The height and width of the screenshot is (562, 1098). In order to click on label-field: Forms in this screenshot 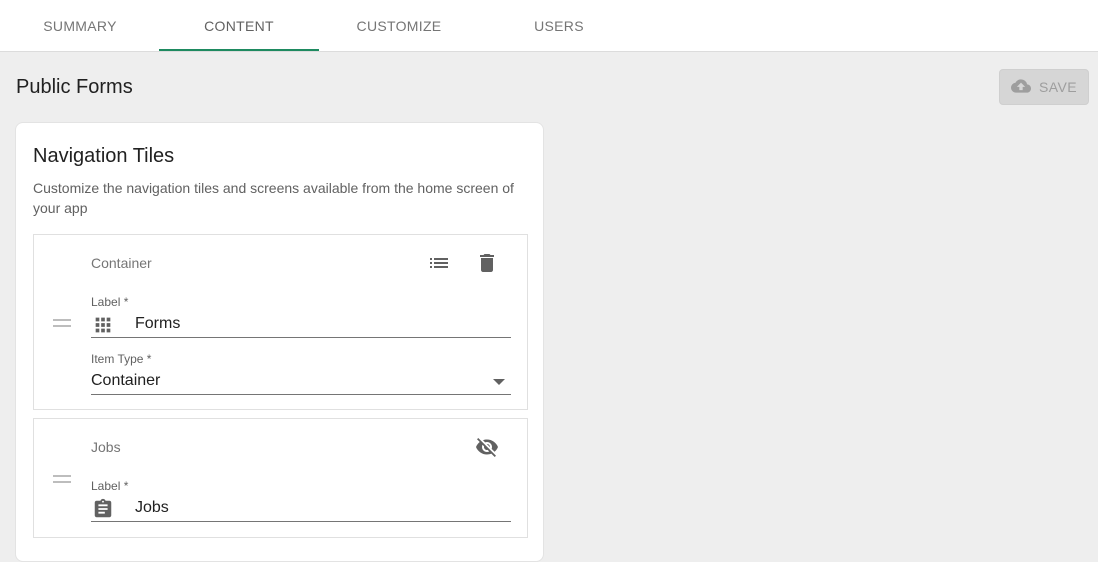, I will do `click(301, 325)`.